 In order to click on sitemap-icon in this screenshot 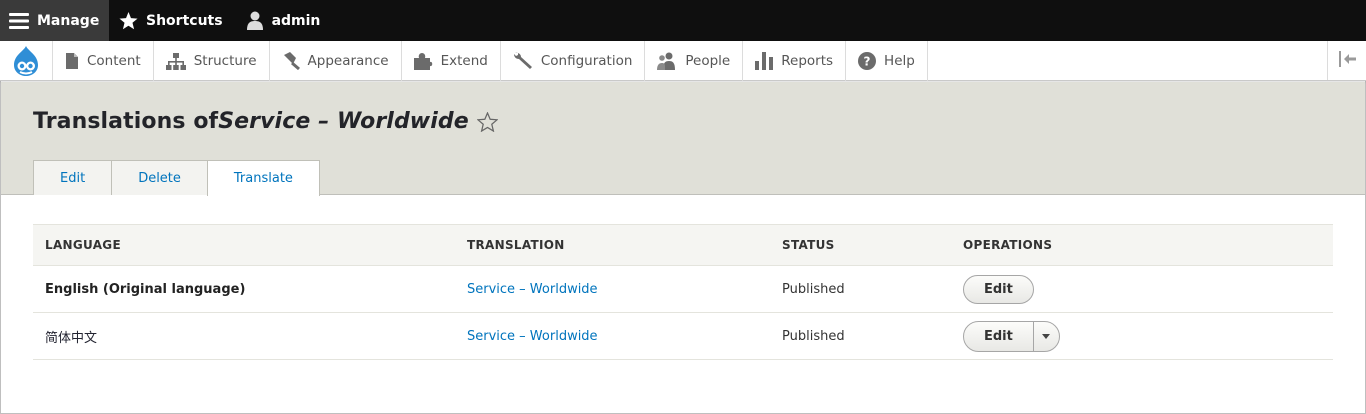, I will do `click(175, 61)`.